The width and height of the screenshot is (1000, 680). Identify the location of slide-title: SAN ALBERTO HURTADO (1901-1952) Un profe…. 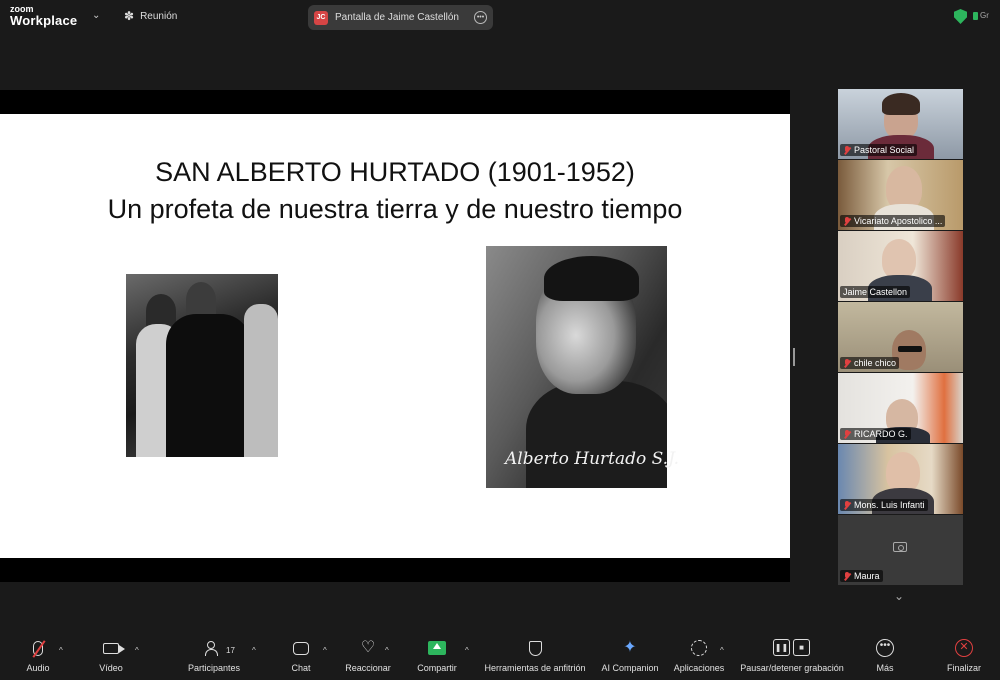
(395, 191).